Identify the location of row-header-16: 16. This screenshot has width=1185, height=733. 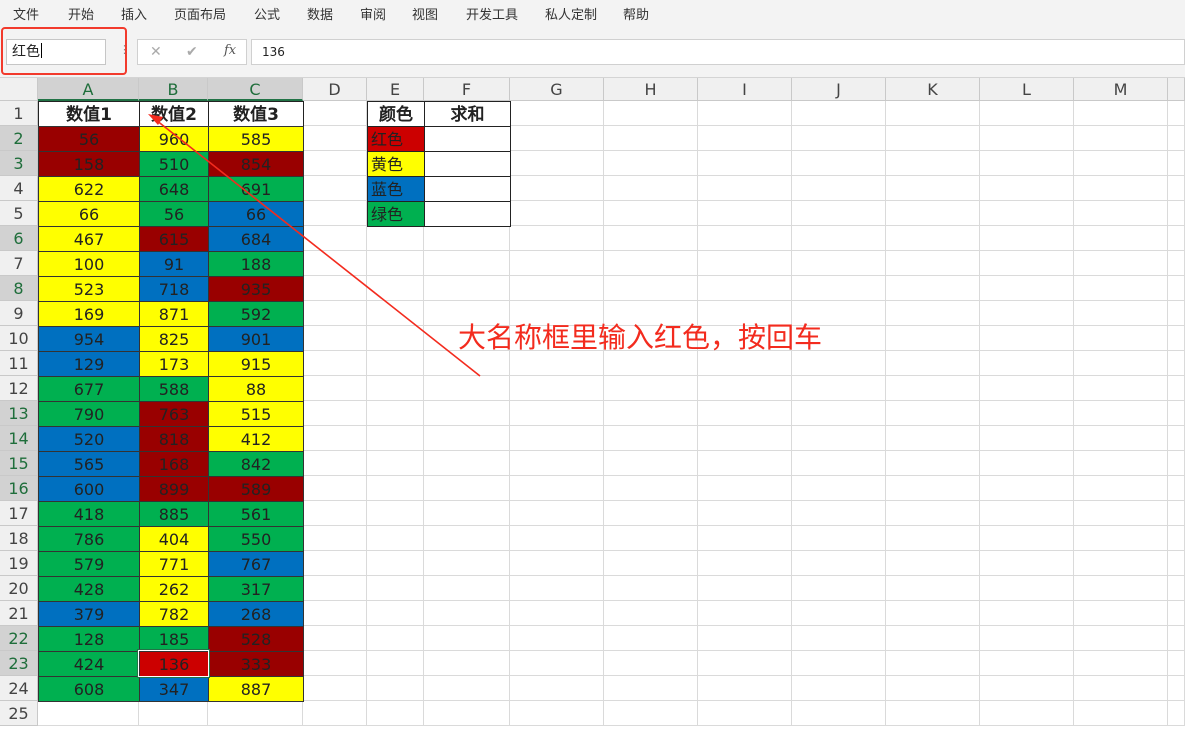
(19, 488).